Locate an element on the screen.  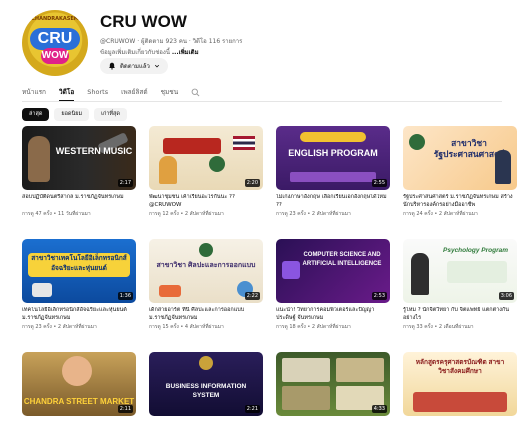
video-stats: การดู 33 ครั้ง • 2 เดือนที่ผ่านมา is located at coordinates (438, 327).